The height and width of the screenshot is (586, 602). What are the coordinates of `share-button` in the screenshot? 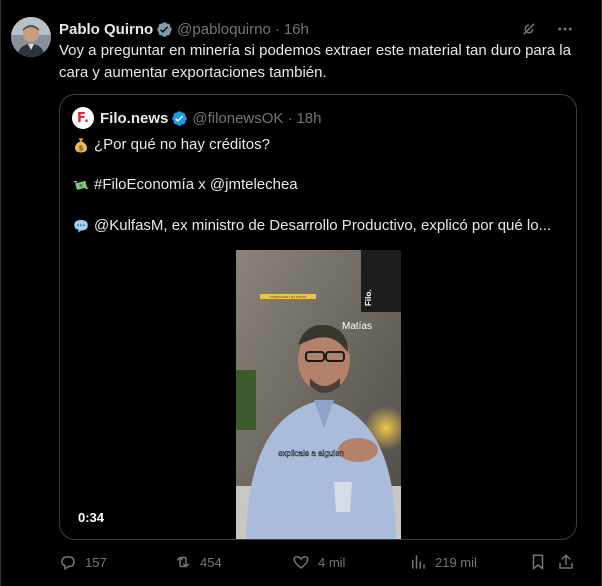 It's located at (570, 562).